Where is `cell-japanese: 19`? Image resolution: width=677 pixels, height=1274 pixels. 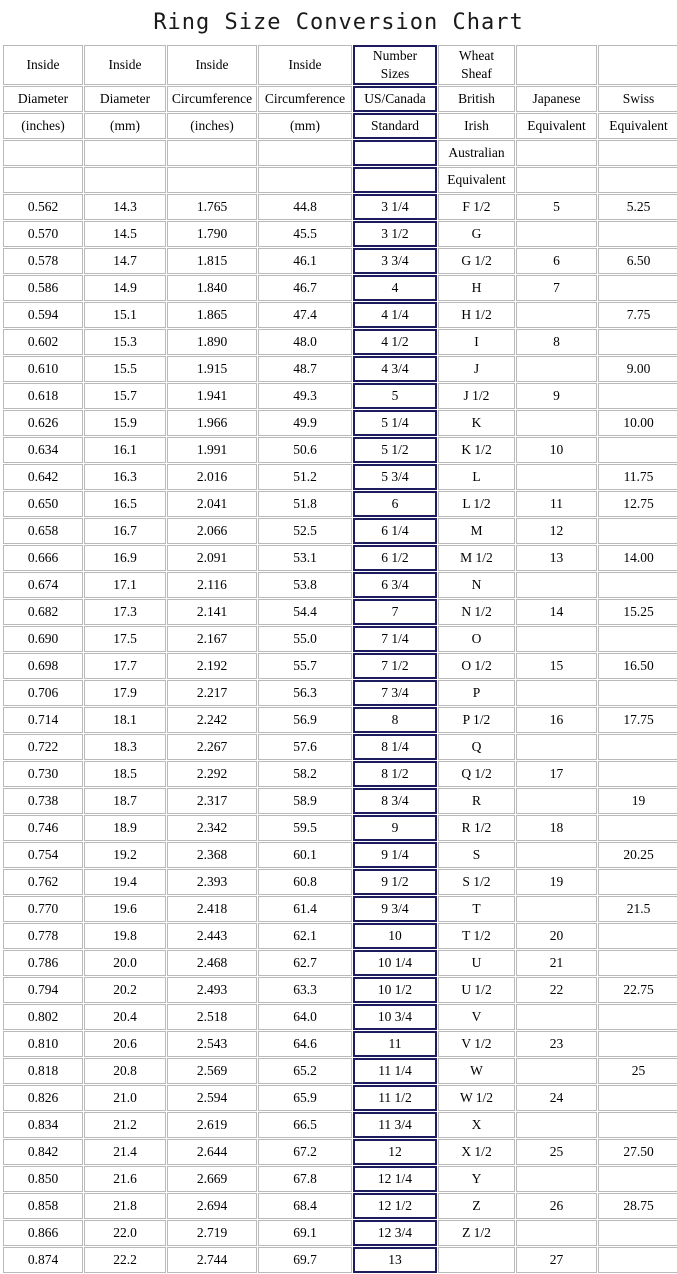
cell-japanese: 19 is located at coordinates (556, 882).